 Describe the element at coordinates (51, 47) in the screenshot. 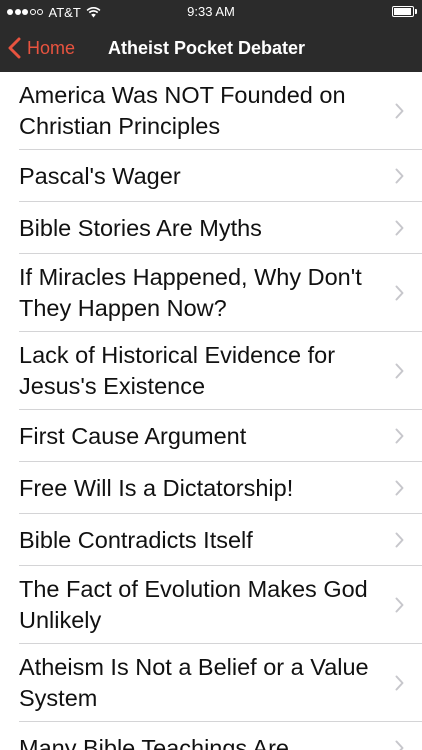

I see `back-label: Home` at that location.